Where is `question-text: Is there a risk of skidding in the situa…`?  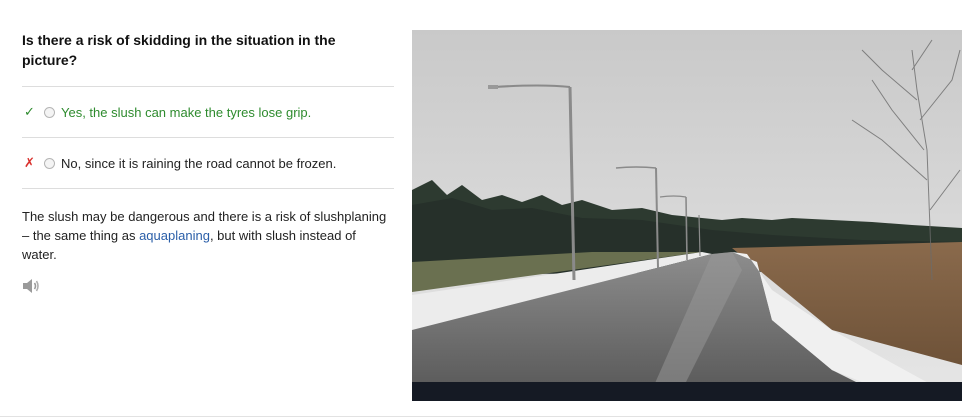
question-text: Is there a risk of skidding in the situa… is located at coordinates (179, 50).